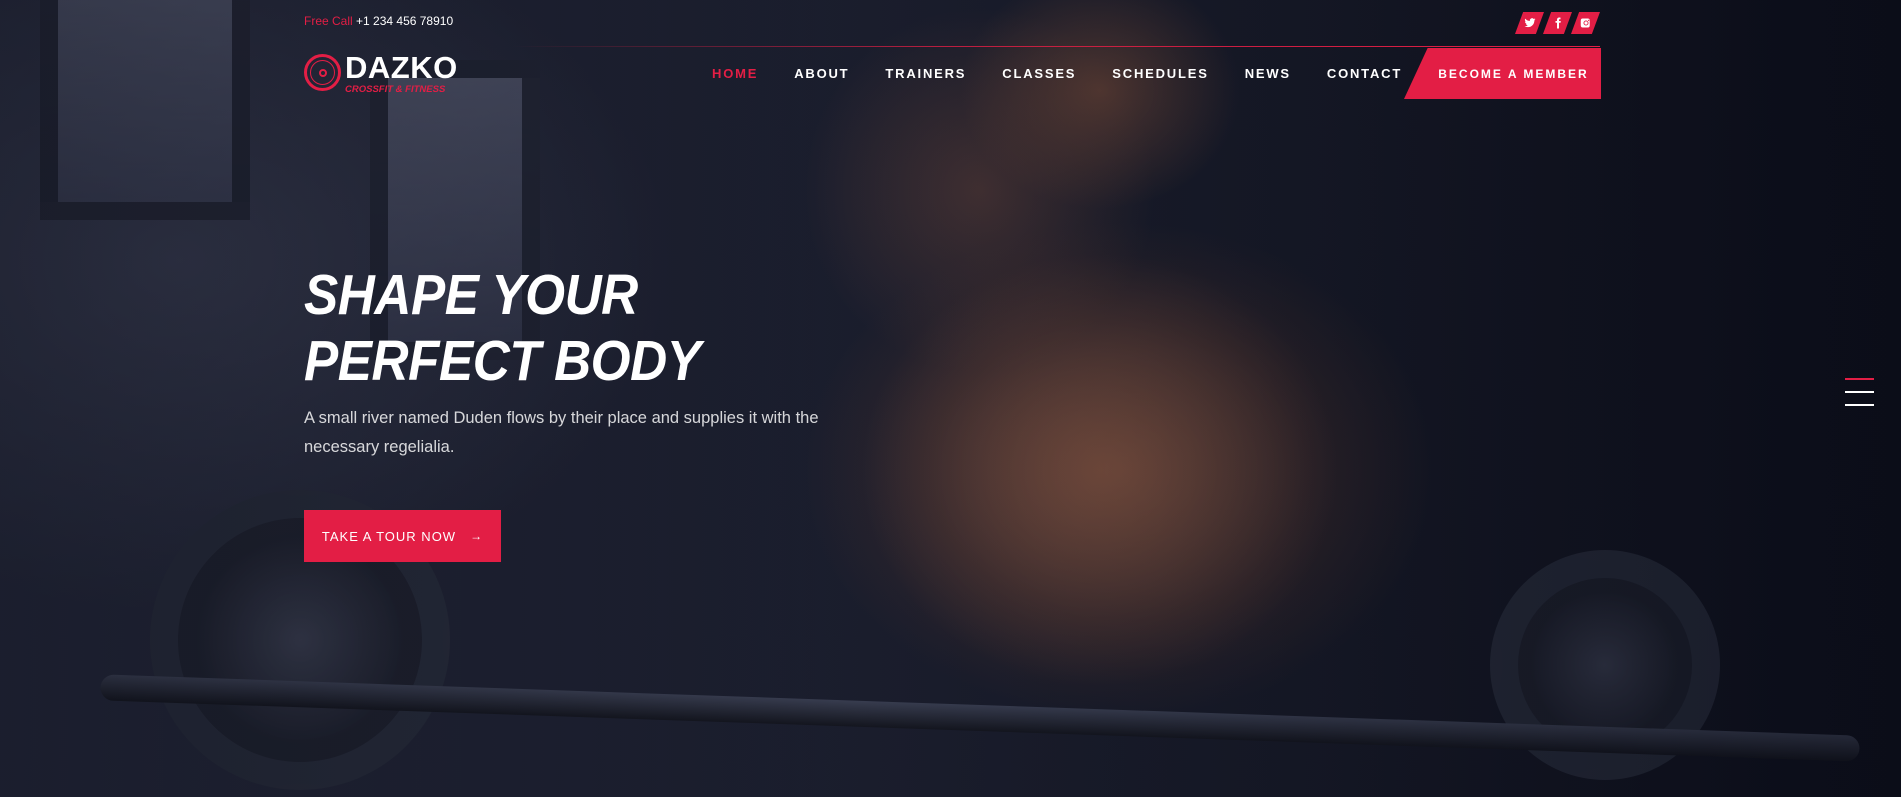 This screenshot has height=797, width=1901. Describe the element at coordinates (395, 89) in the screenshot. I see `logo-tagline: CROSSFIT & FITNESS` at that location.